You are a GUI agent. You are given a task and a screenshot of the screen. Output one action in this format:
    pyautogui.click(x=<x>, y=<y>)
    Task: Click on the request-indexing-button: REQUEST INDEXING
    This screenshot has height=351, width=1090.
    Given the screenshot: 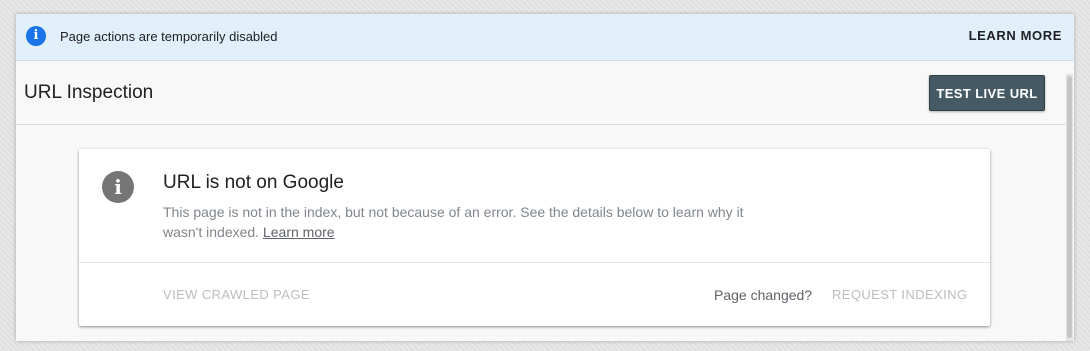 What is the action you would take?
    pyautogui.click(x=899, y=294)
    